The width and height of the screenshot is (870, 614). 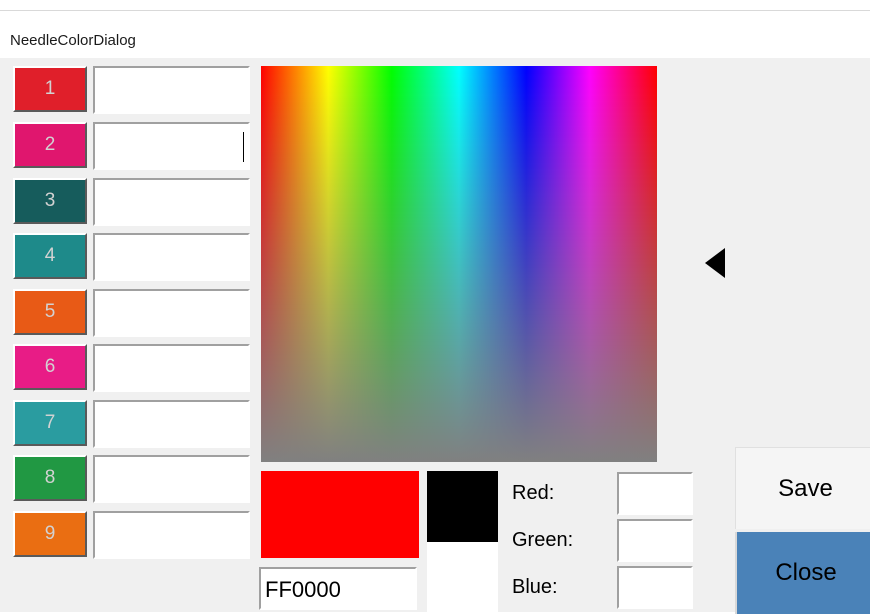 What do you see at coordinates (338, 588) in the screenshot?
I see `hex-color-field: FF0000` at bounding box center [338, 588].